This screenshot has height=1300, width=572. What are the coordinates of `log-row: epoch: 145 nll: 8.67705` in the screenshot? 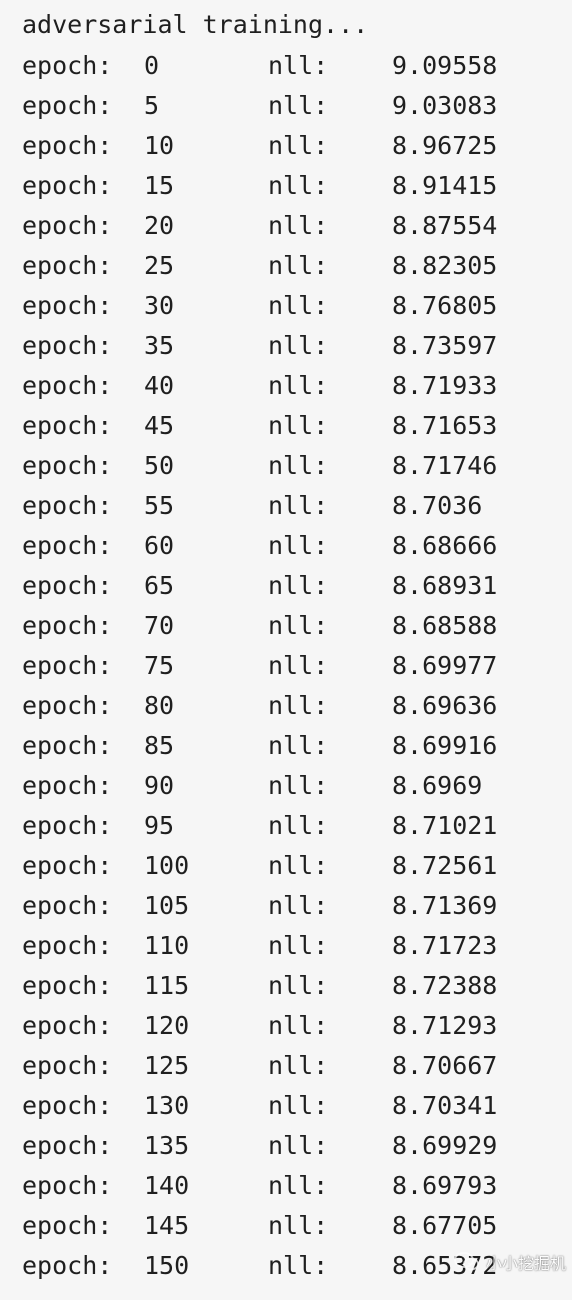 It's located at (287, 1226).